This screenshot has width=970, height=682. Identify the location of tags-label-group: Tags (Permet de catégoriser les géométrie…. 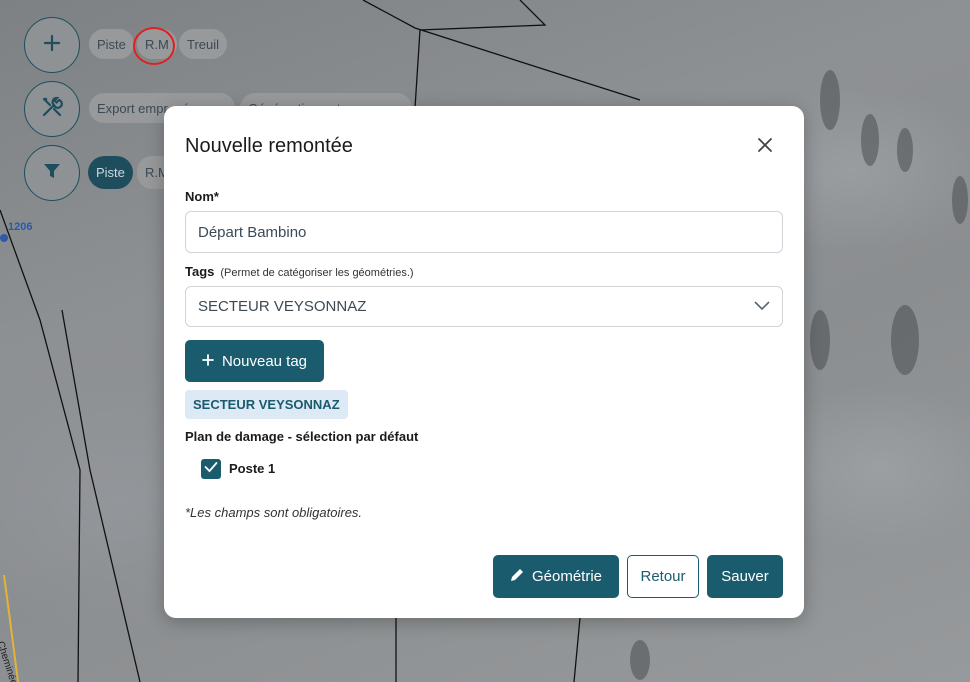
(299, 271).